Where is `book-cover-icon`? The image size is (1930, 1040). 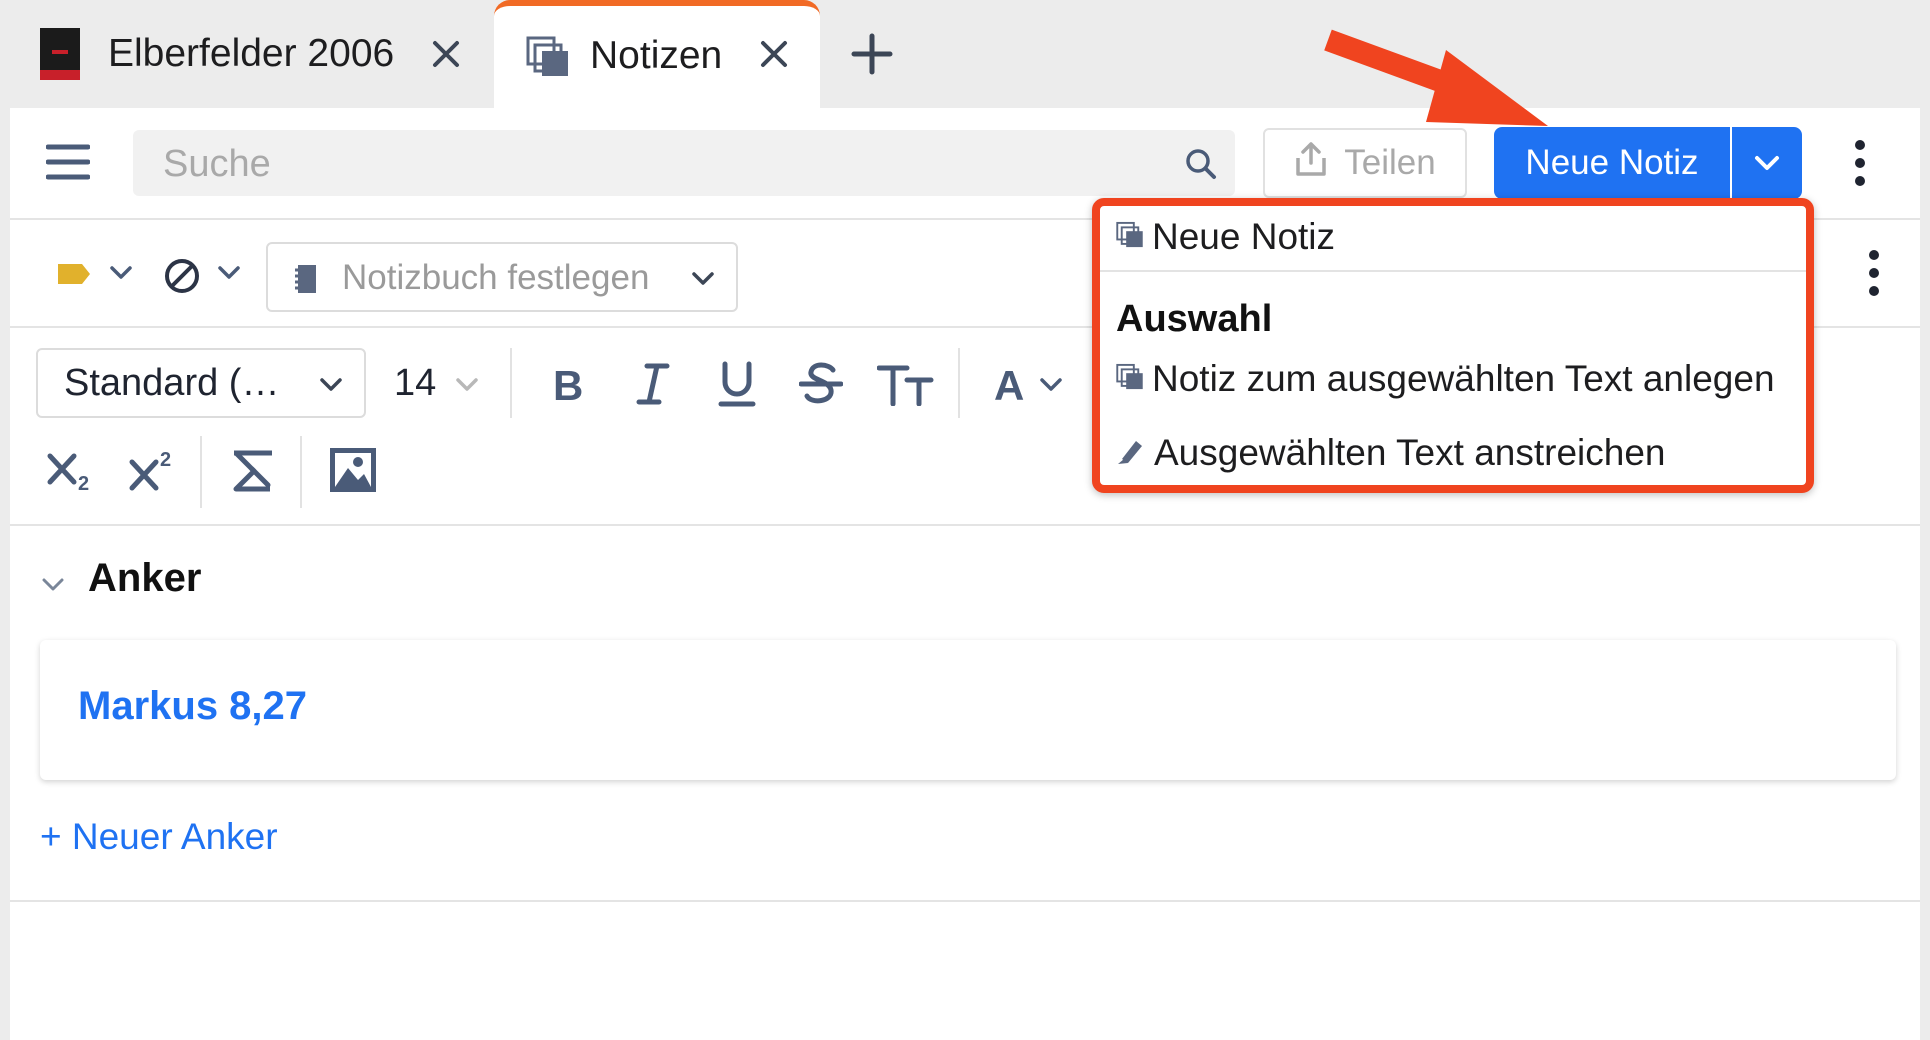
book-cover-icon is located at coordinates (60, 54).